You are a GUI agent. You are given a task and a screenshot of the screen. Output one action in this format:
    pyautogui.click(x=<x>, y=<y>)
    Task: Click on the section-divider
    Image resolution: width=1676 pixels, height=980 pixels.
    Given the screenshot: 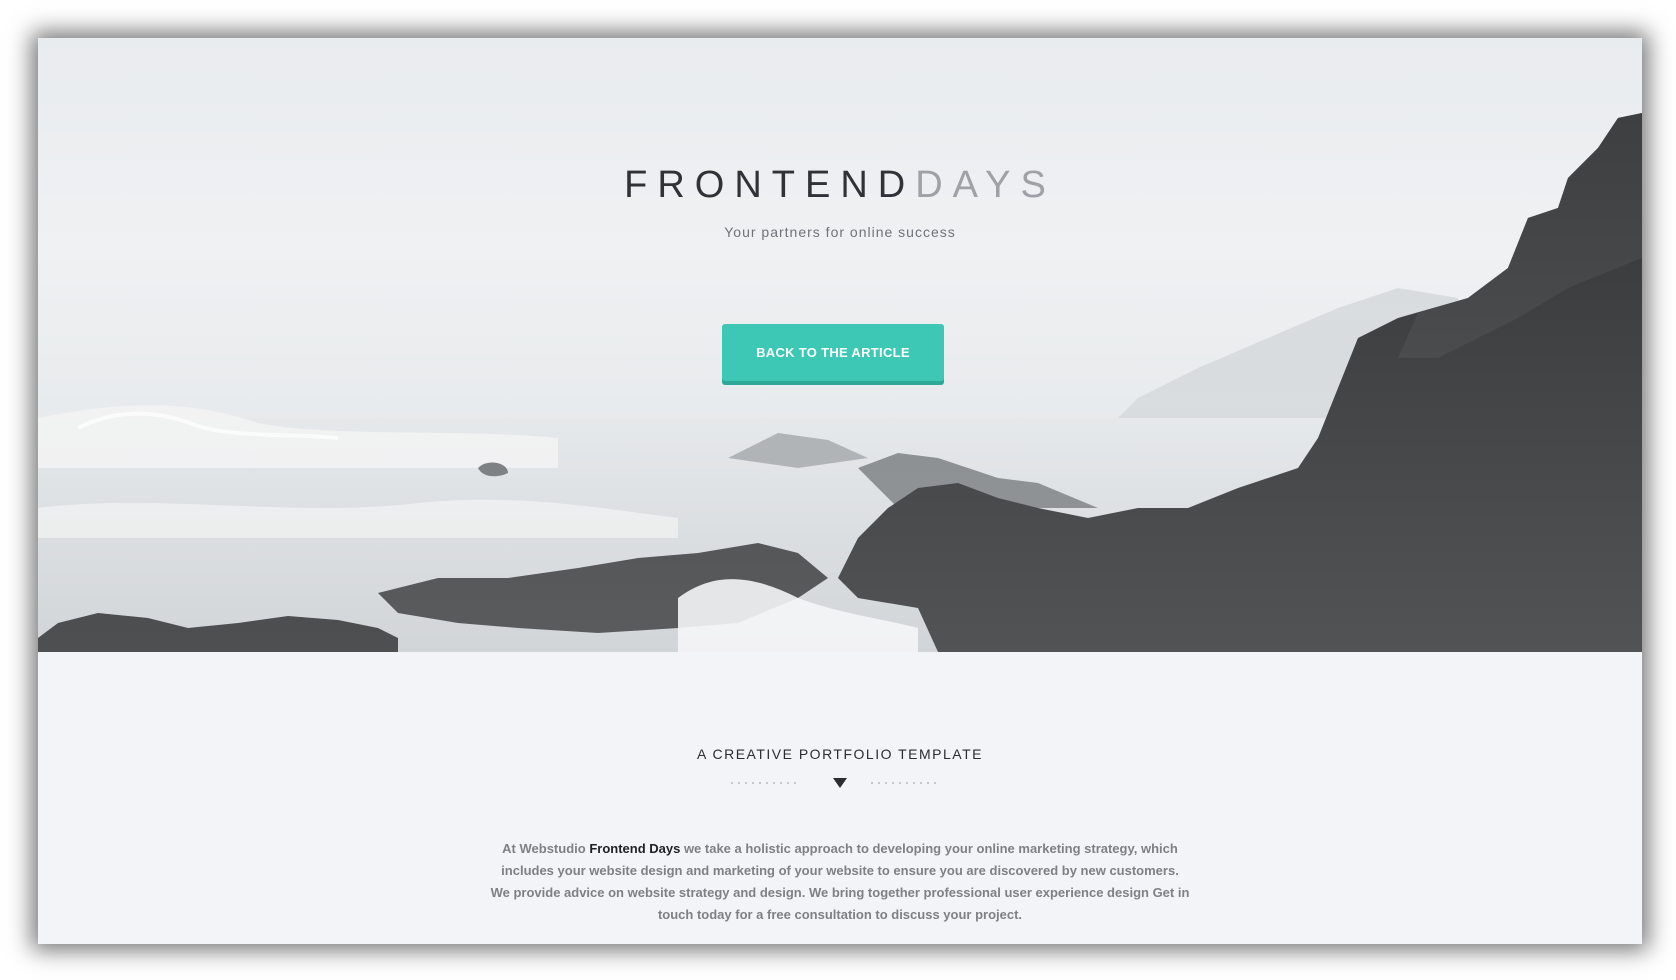 What is the action you would take?
    pyautogui.click(x=833, y=783)
    